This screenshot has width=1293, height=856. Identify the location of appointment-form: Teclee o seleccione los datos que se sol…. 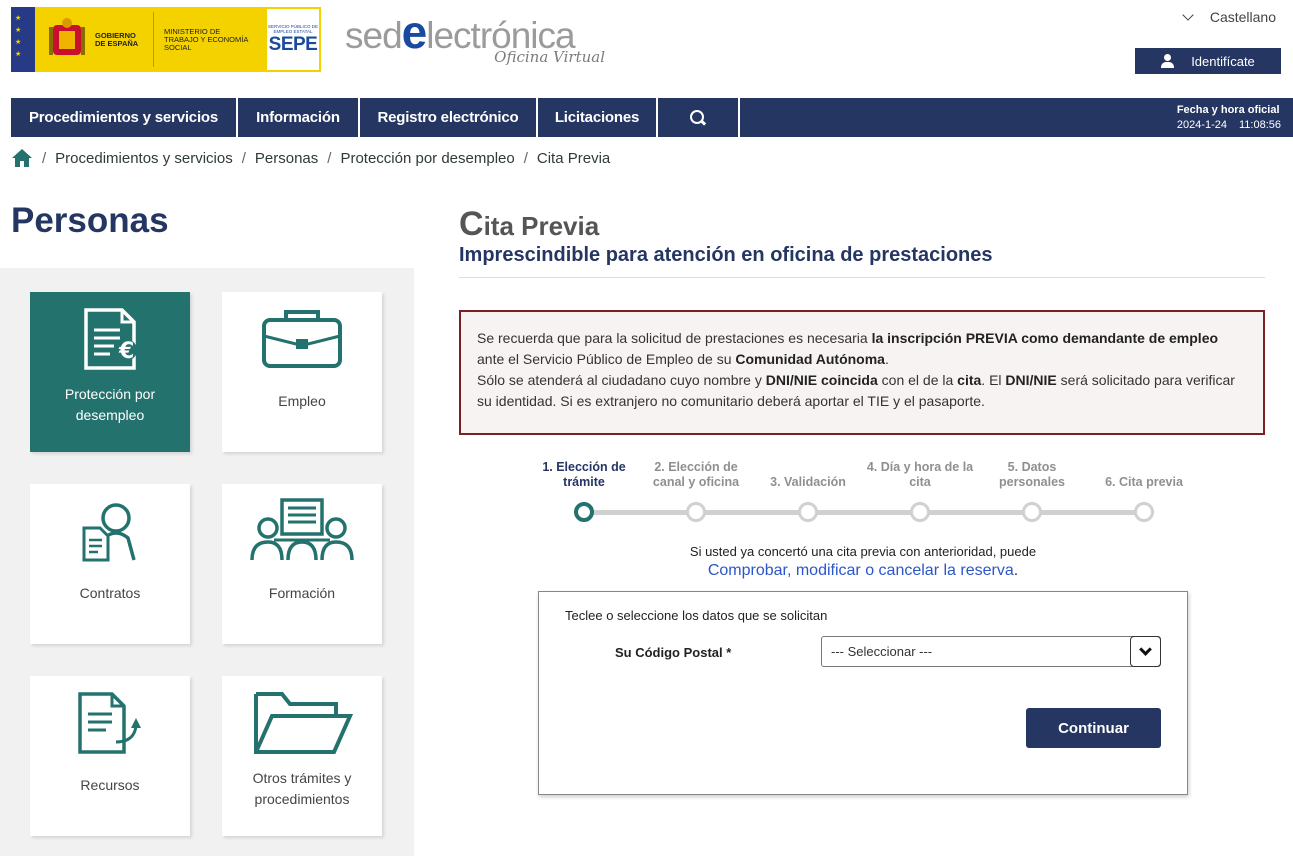
(863, 693).